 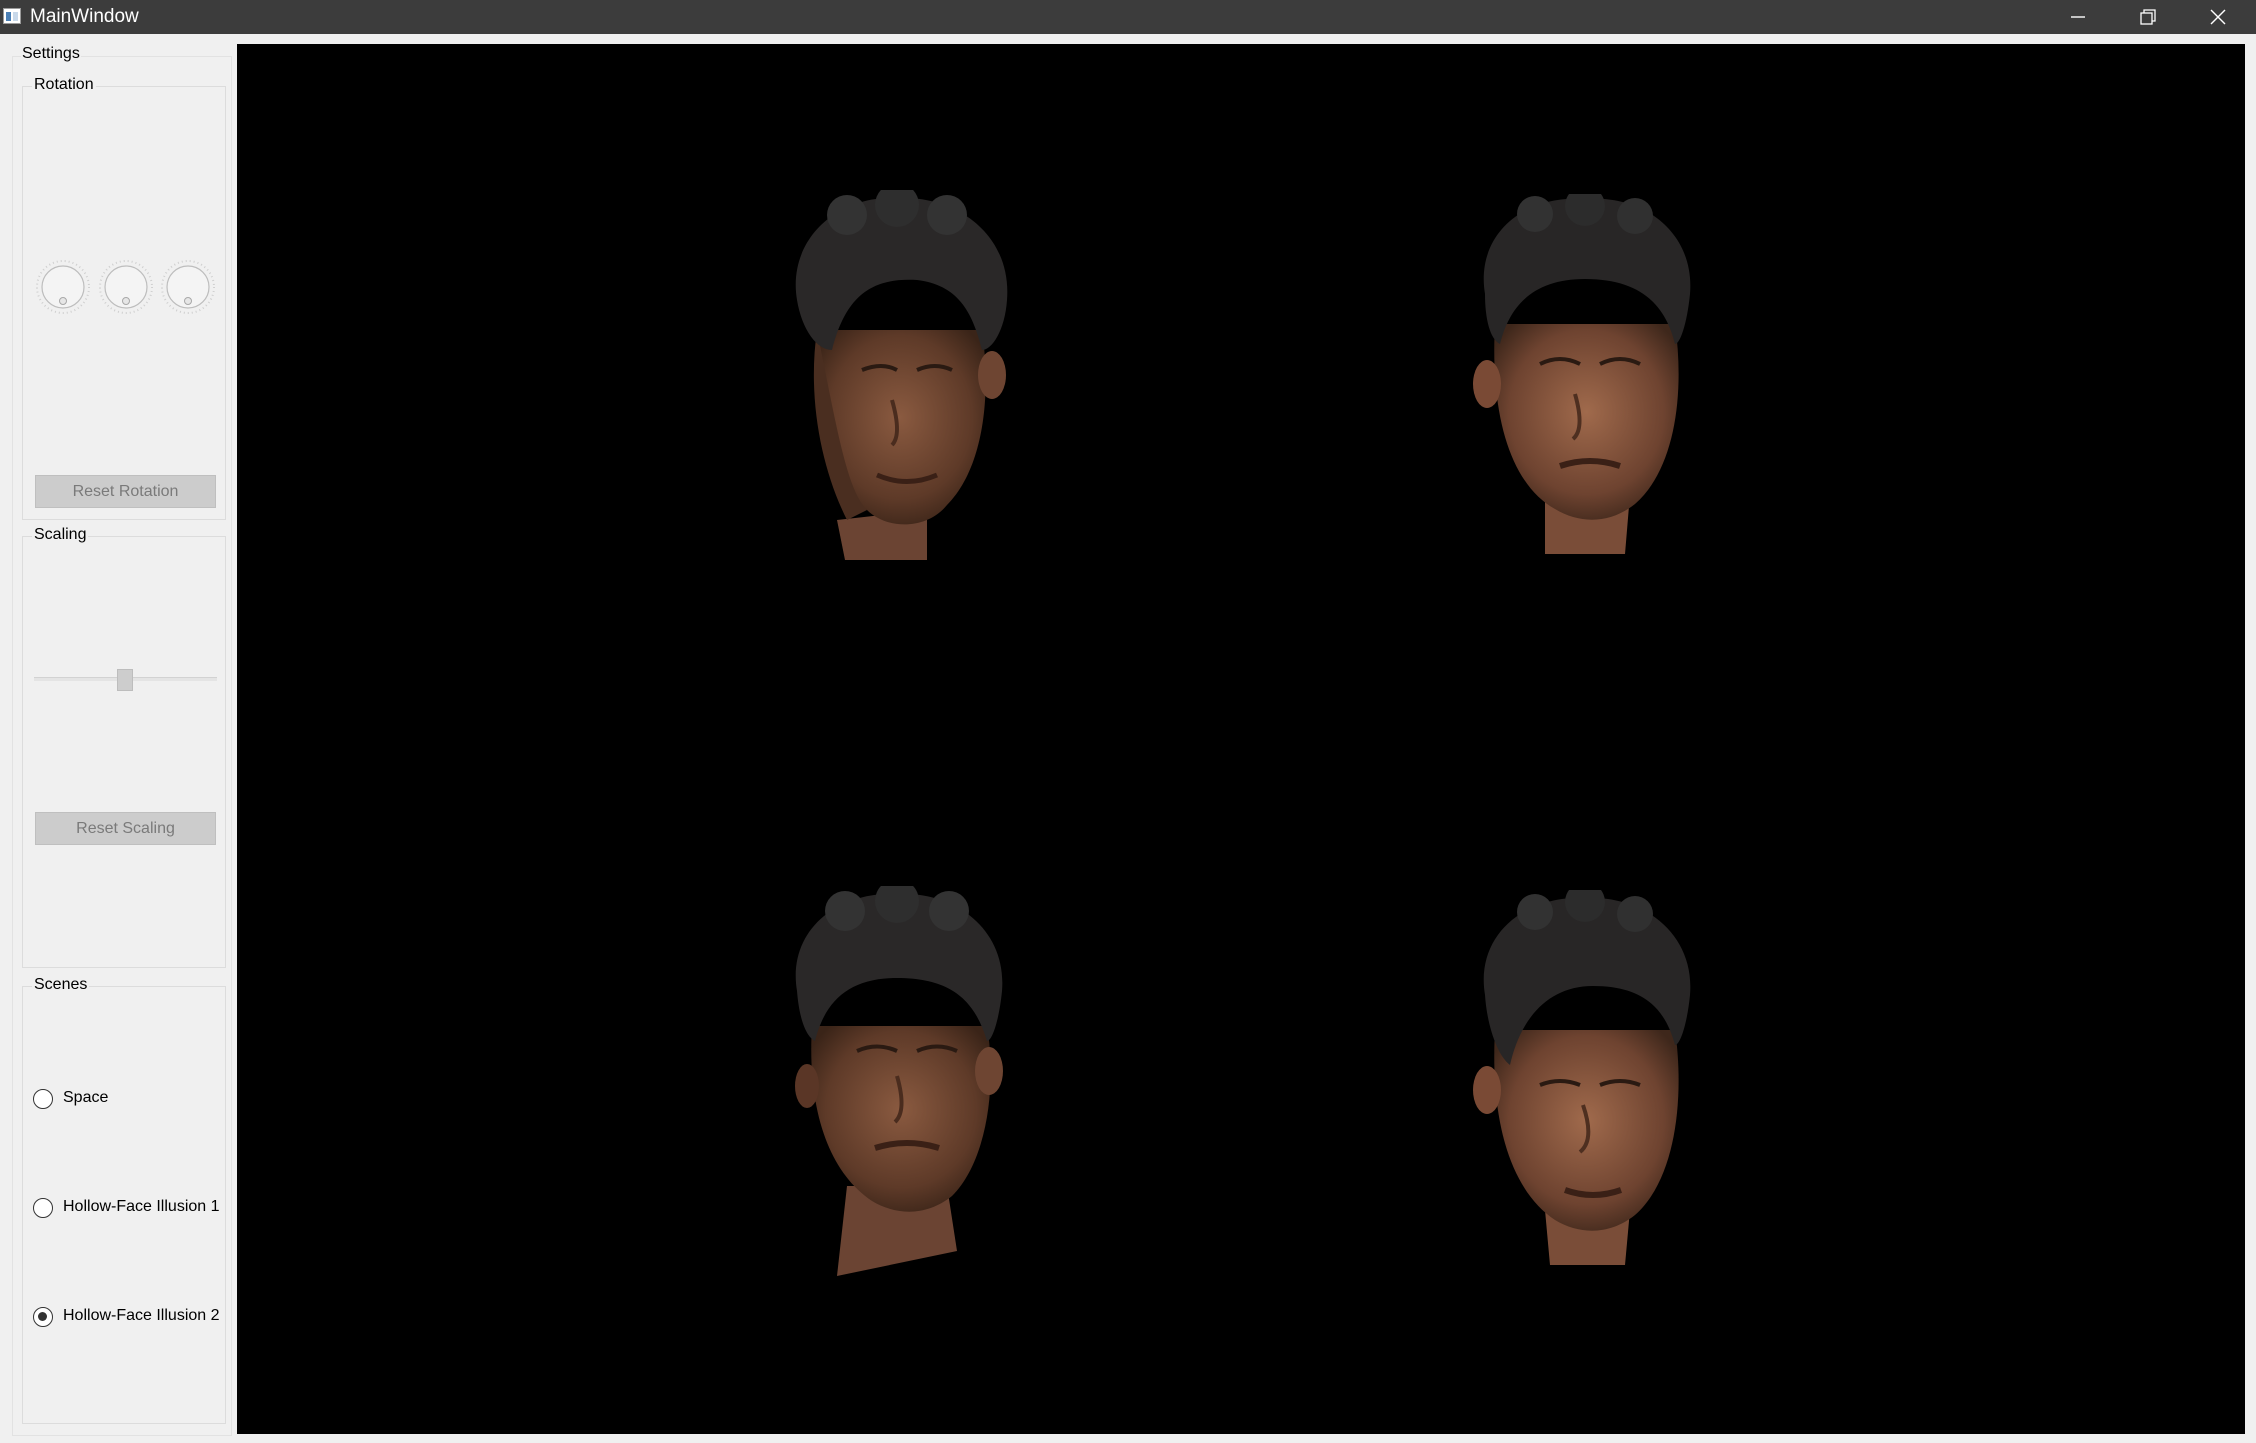 I want to click on close-icon, so click(x=2218, y=17).